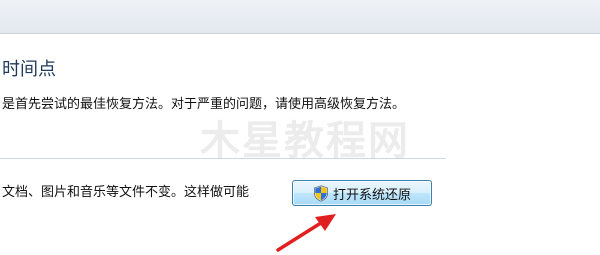 This screenshot has height=255, width=600. What do you see at coordinates (306, 233) in the screenshot?
I see `red-arrow-annotation` at bounding box center [306, 233].